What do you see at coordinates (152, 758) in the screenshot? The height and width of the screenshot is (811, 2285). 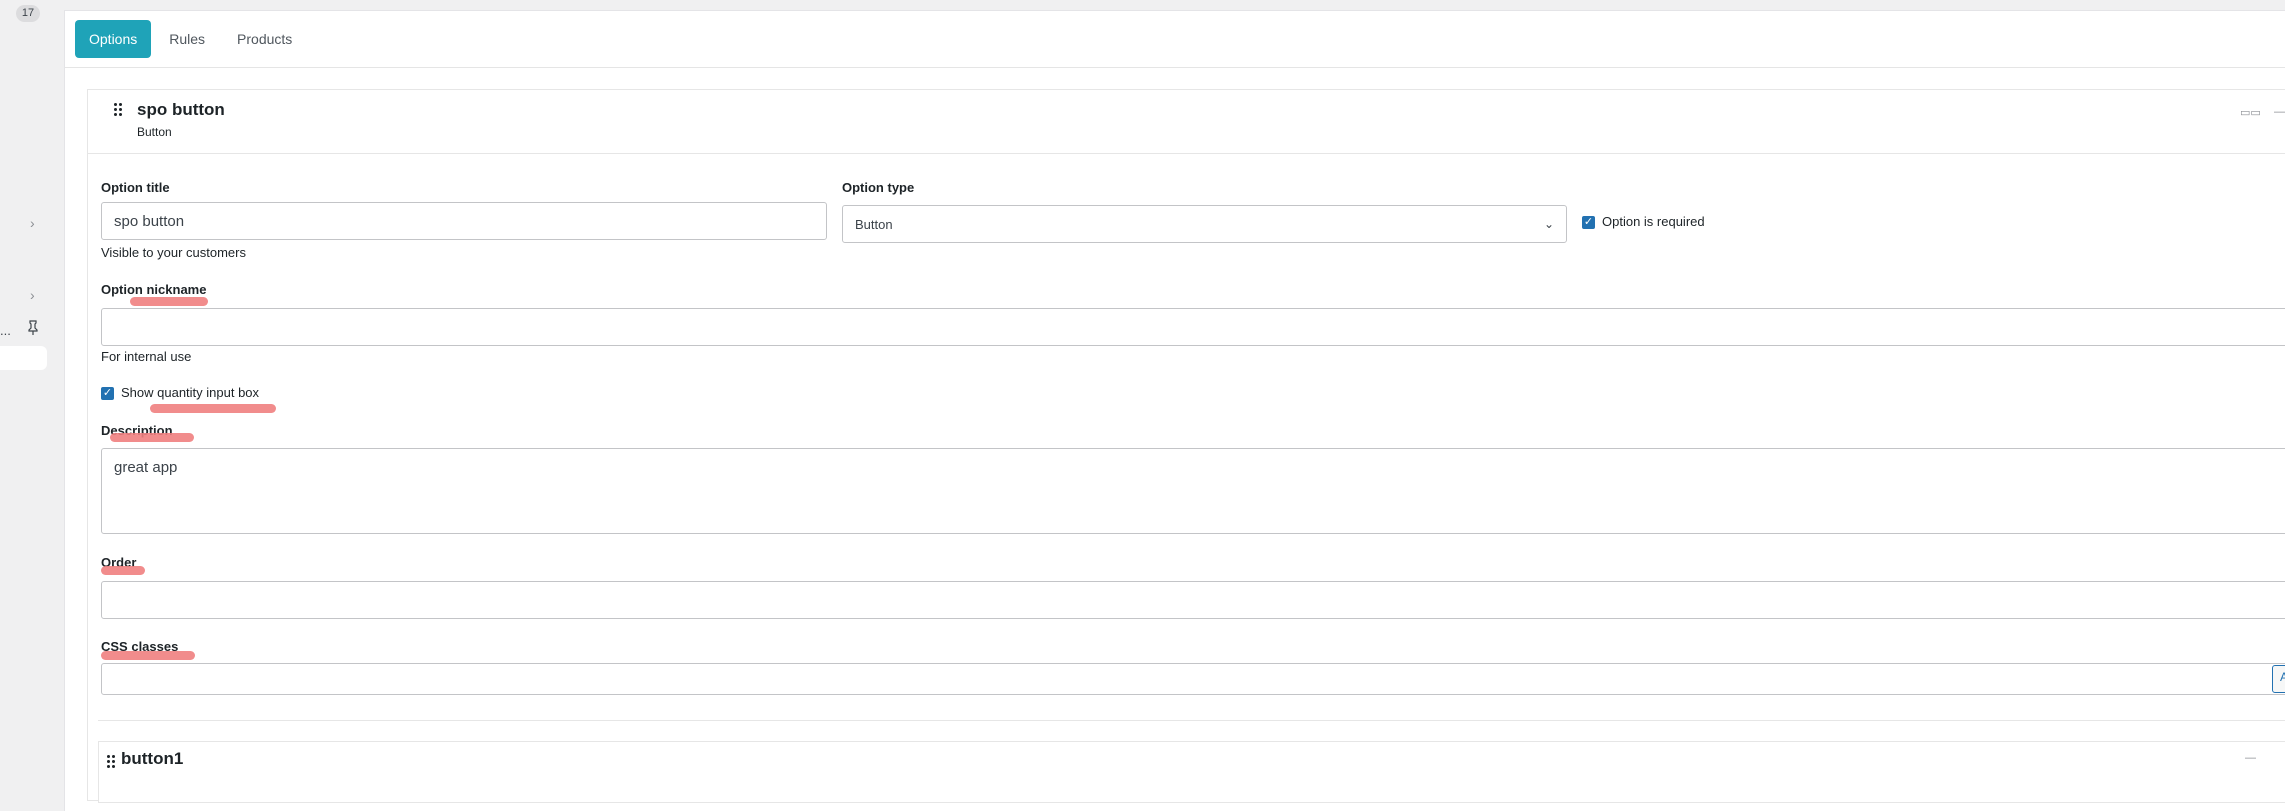 I see `sub-option-title: button1` at bounding box center [152, 758].